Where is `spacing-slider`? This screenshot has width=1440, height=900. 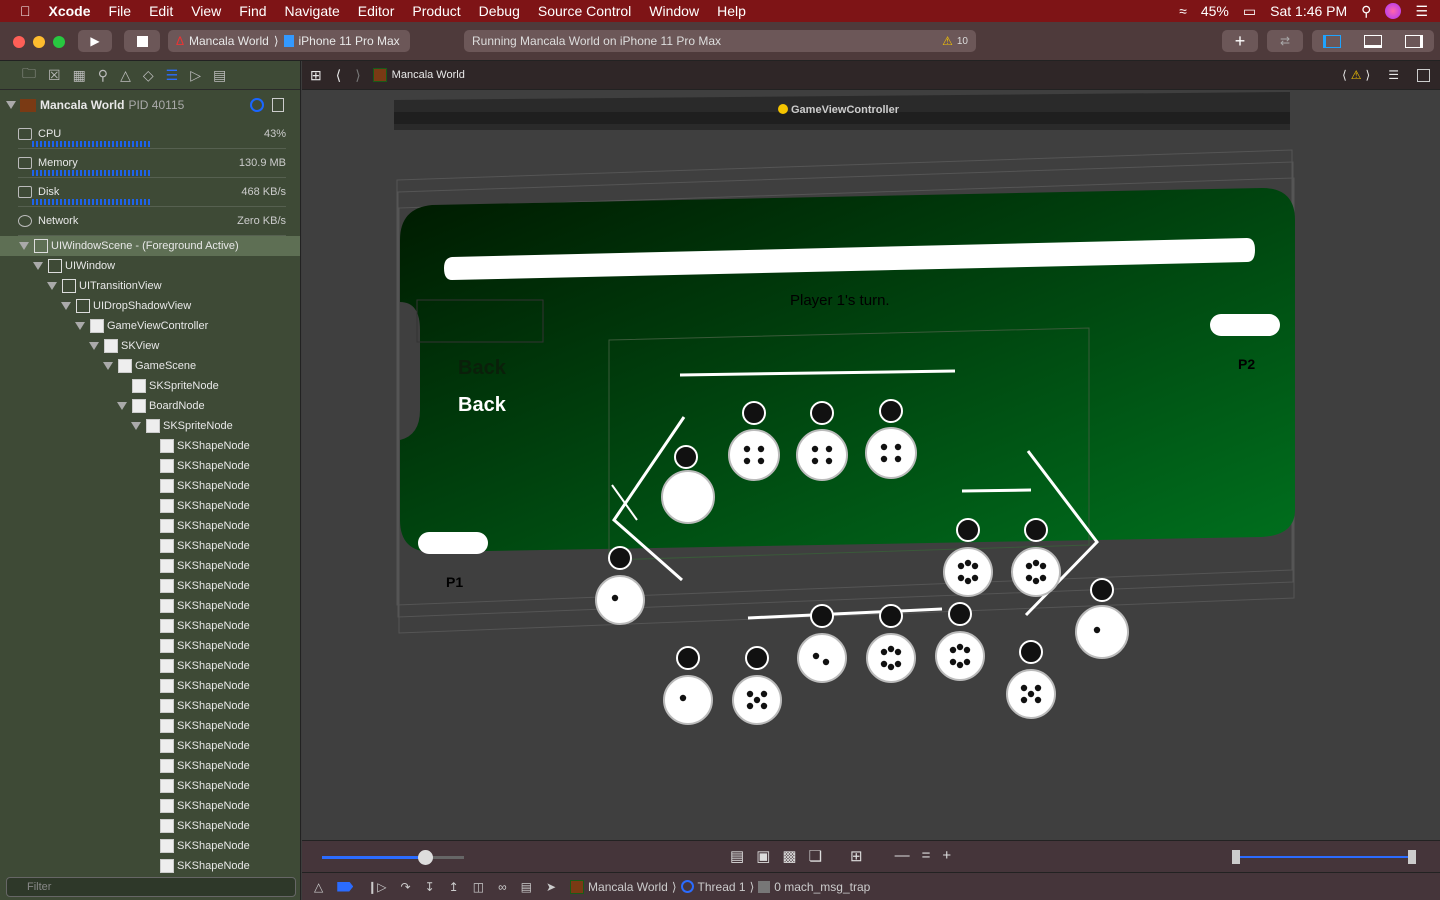
spacing-slider is located at coordinates (393, 857).